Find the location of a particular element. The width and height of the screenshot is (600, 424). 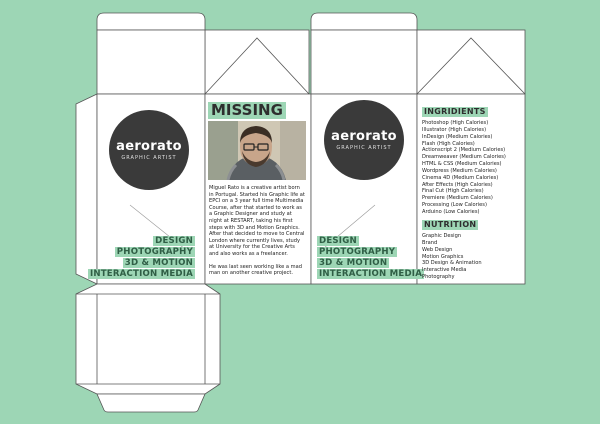

list-item: Illustrator (High Calories) is located at coordinates (454, 129).